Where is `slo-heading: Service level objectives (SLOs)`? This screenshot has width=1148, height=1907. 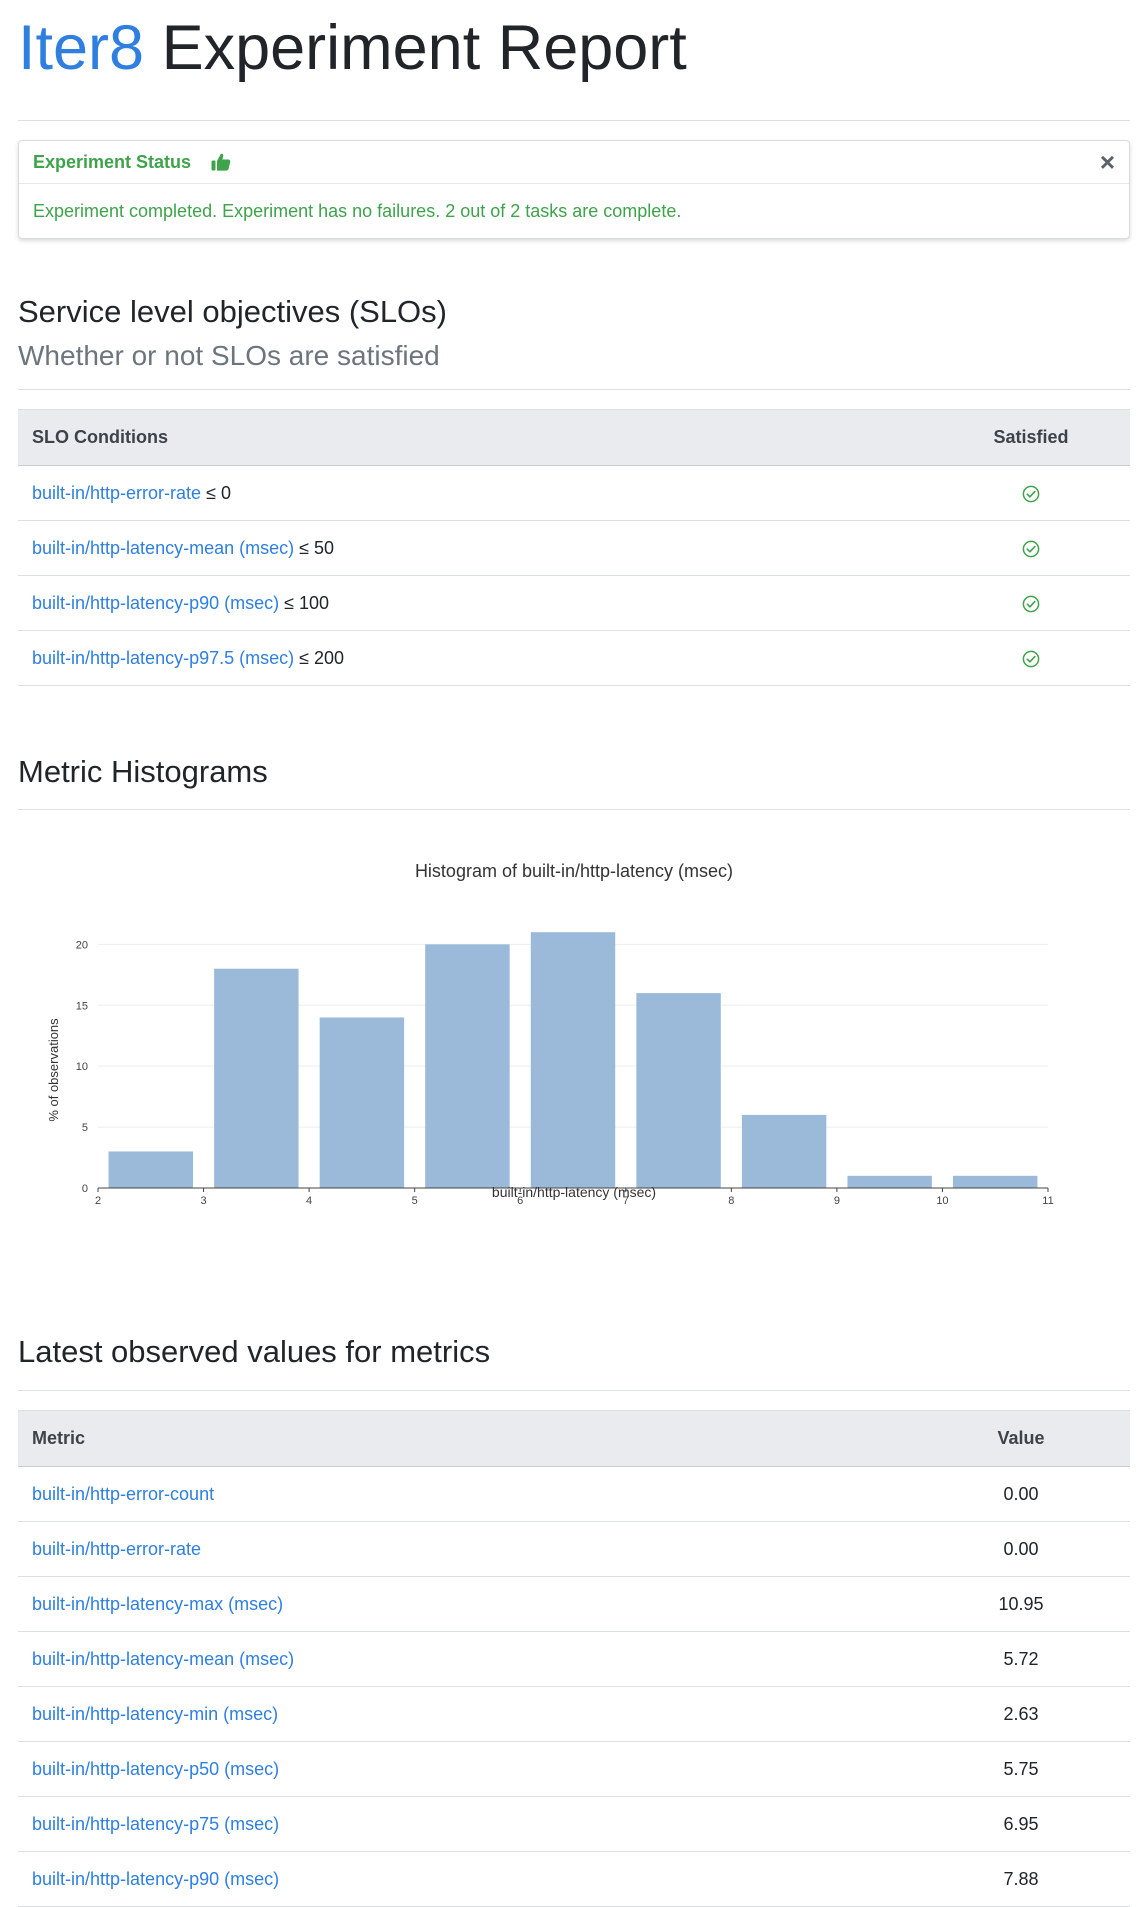
slo-heading: Service level objectives (SLOs) is located at coordinates (232, 311).